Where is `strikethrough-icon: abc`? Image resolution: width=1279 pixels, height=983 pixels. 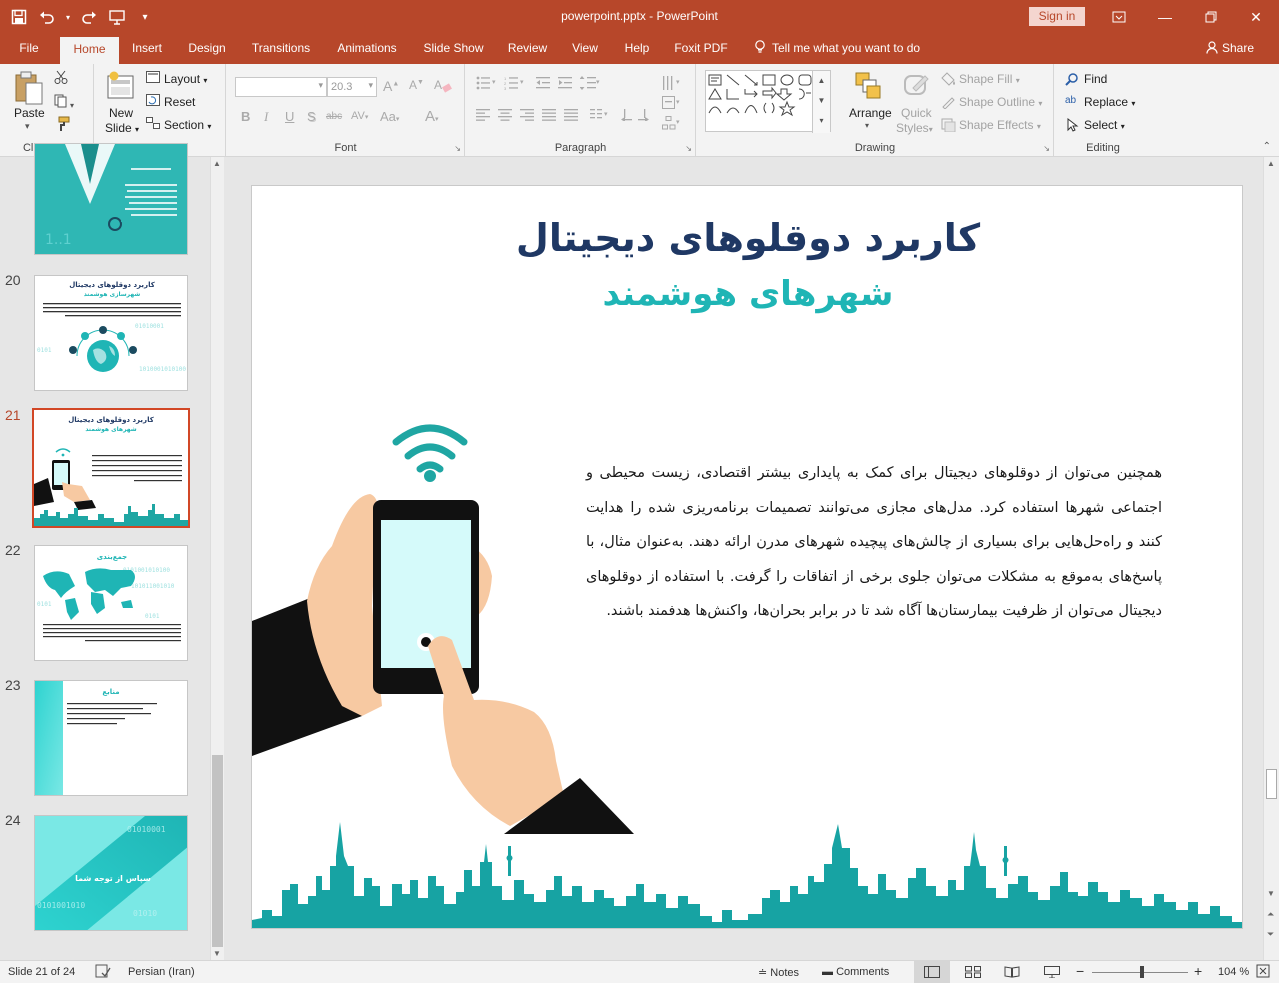
strikethrough-icon: abc is located at coordinates (334, 116).